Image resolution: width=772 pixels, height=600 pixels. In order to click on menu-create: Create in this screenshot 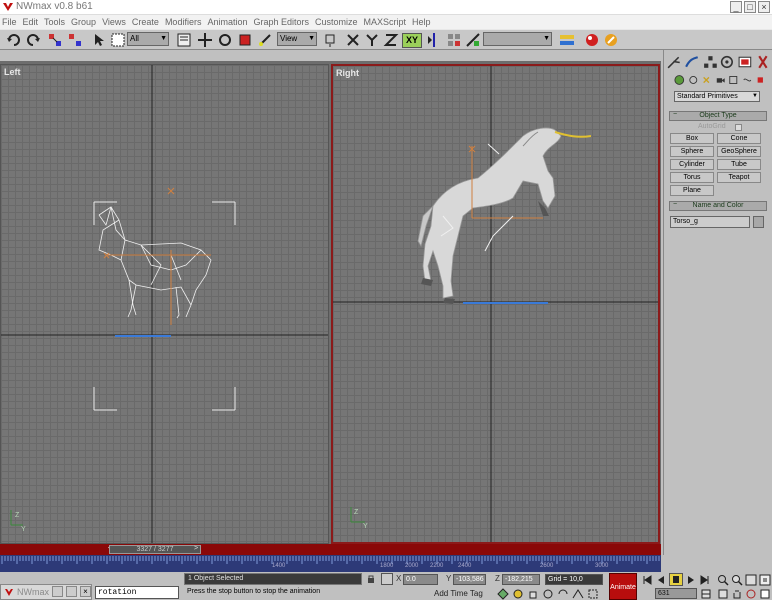, I will do `click(145, 22)`.